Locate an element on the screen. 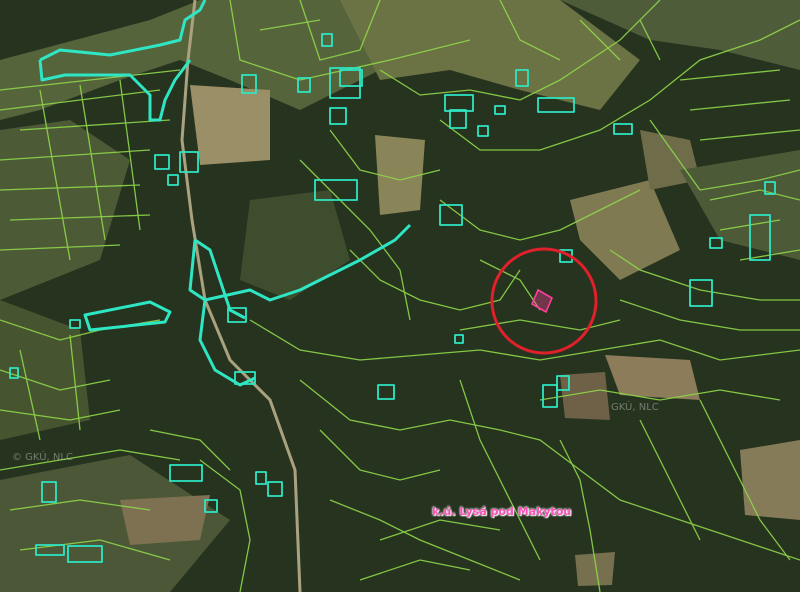 The height and width of the screenshot is (592, 800). copyright-watermark: GKÚ, NLC is located at coordinates (635, 407).